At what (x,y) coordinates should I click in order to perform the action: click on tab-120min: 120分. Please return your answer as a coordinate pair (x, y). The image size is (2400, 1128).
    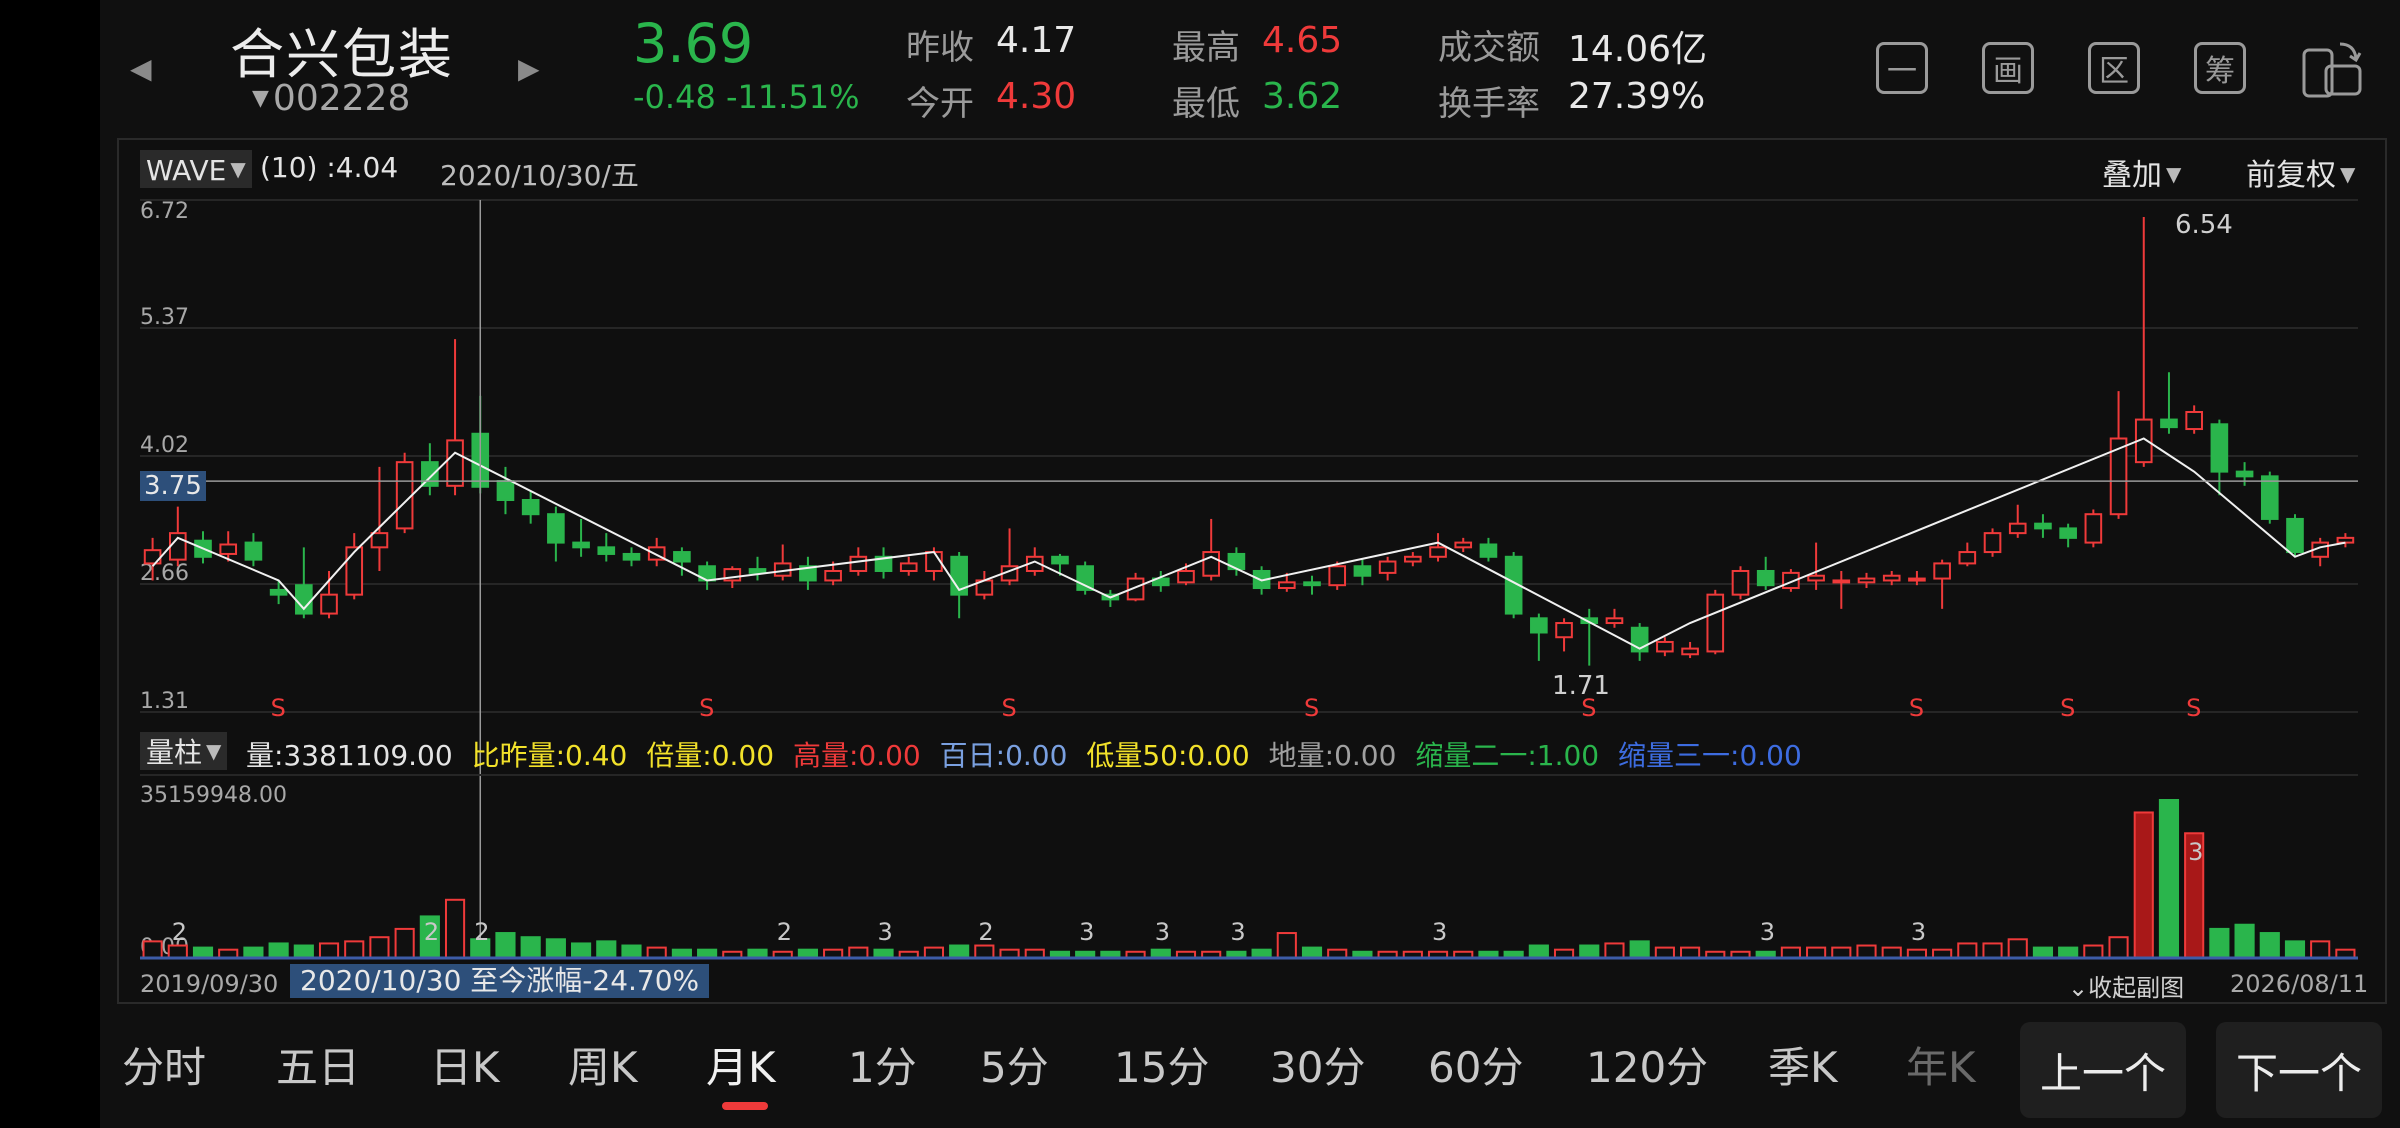
    Looking at the image, I should click on (1647, 1064).